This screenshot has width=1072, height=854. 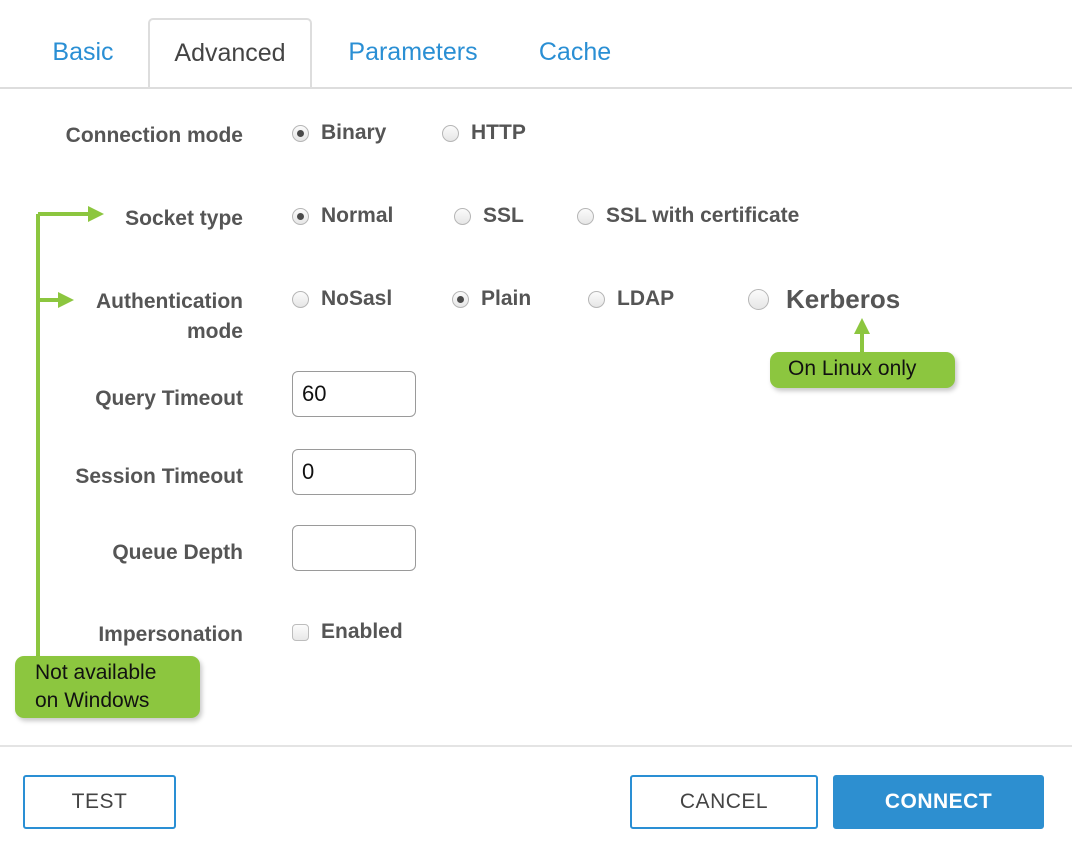 I want to click on radio-option-binary: Binary, so click(x=339, y=133).